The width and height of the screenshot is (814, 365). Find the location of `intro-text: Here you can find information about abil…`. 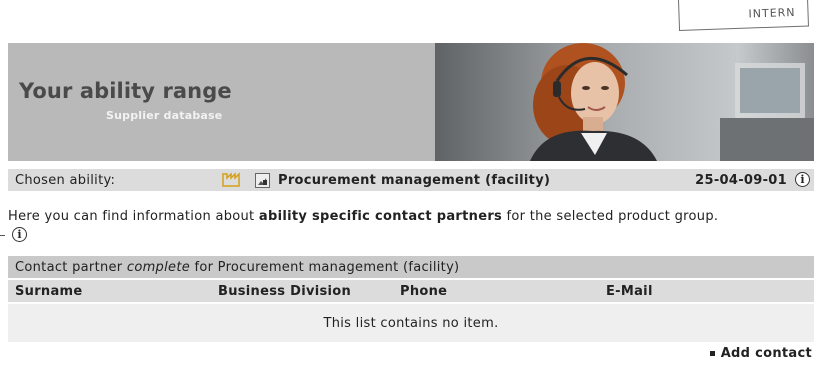

intro-text: Here you can find information about abil… is located at coordinates (411, 216).